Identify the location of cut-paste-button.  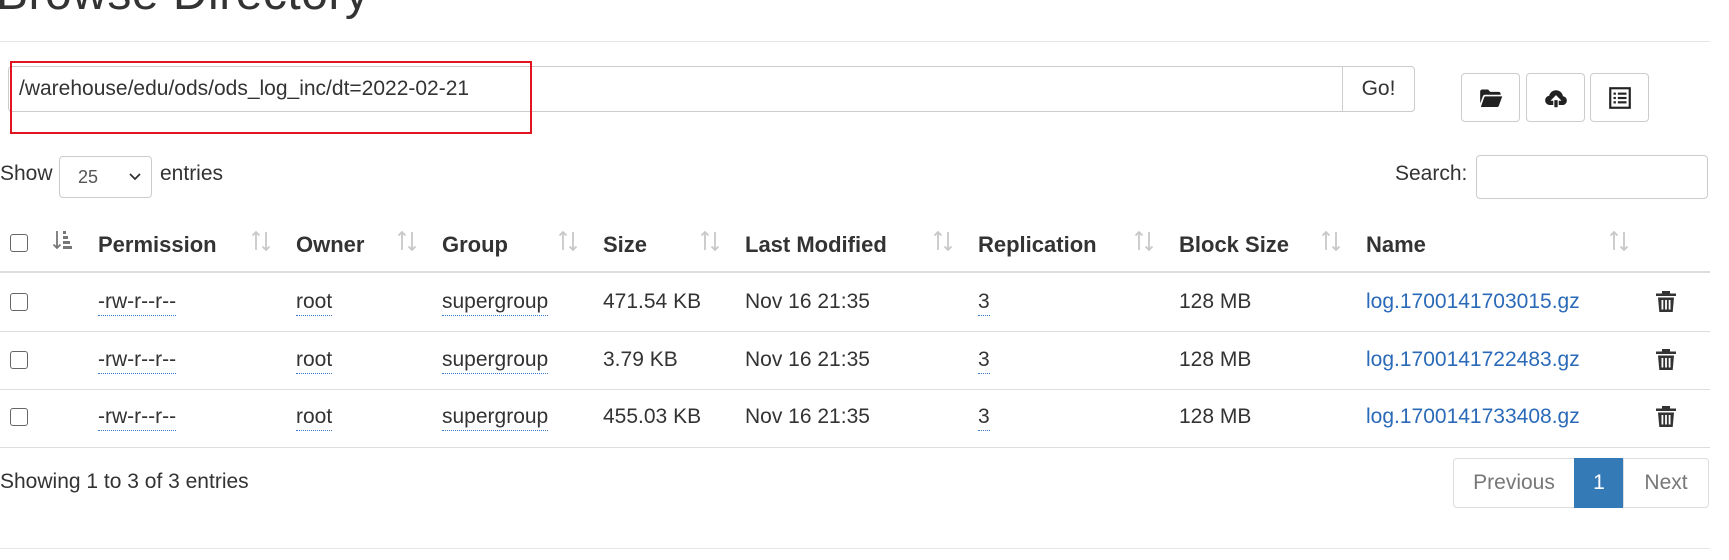
(1619, 97).